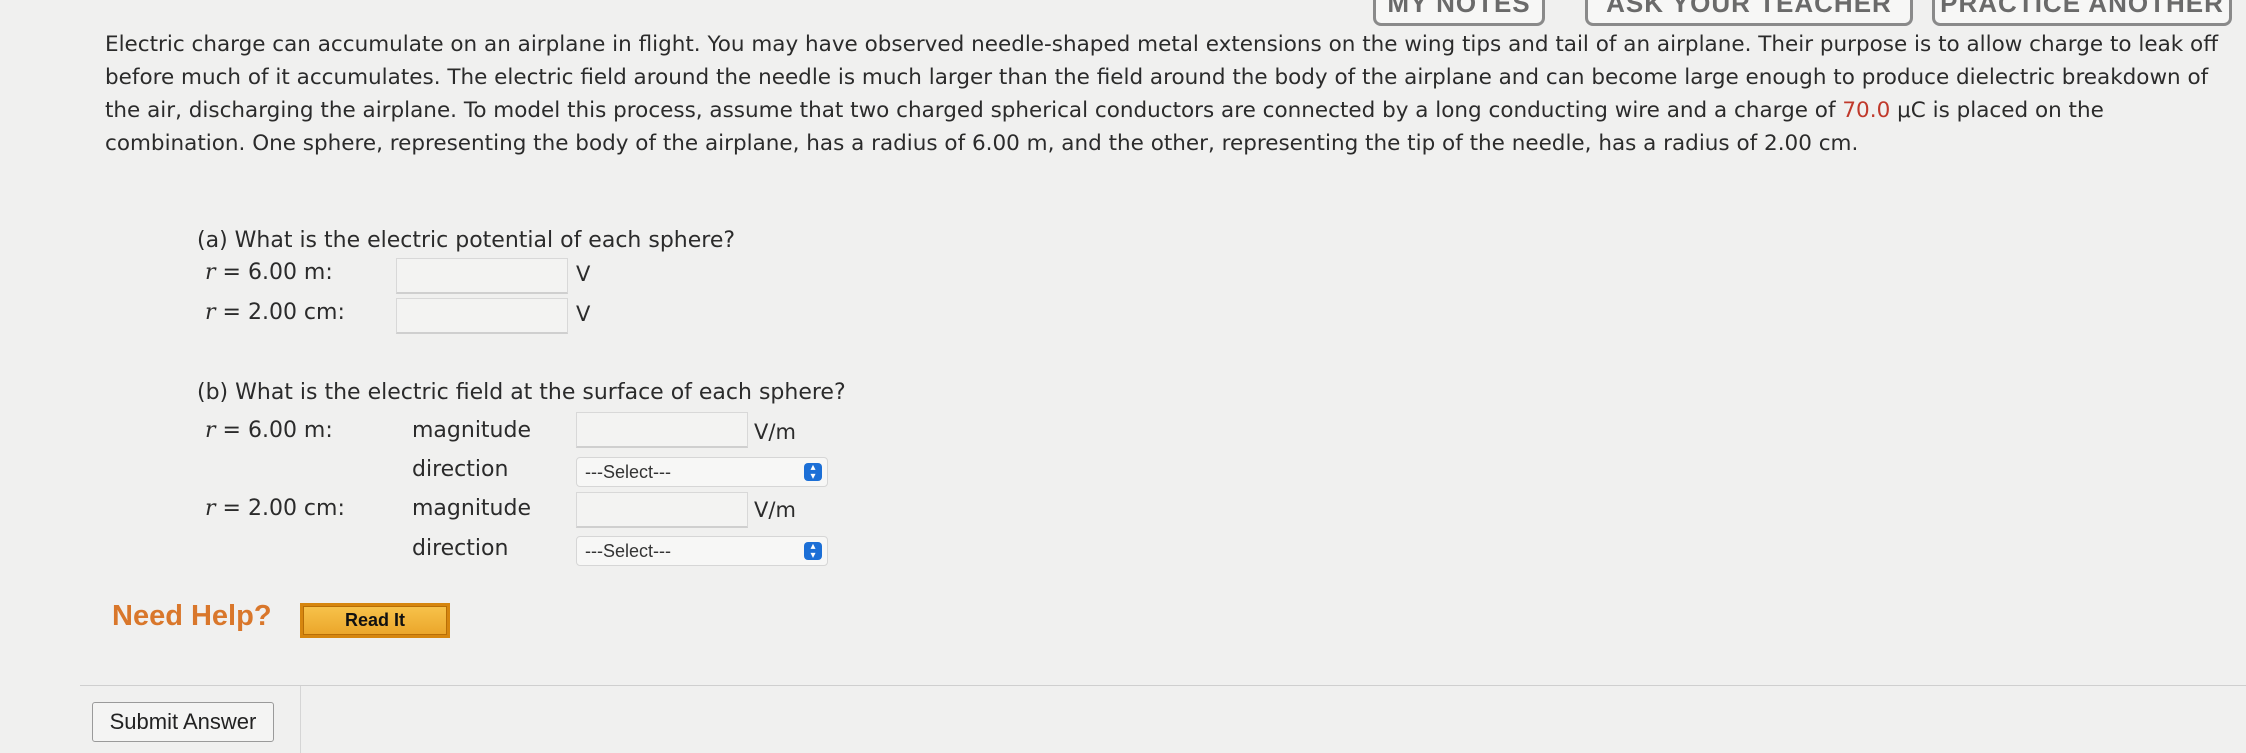 This screenshot has height=753, width=2246. What do you see at coordinates (775, 432) in the screenshot?
I see `part-b-row1-unit: V/m` at bounding box center [775, 432].